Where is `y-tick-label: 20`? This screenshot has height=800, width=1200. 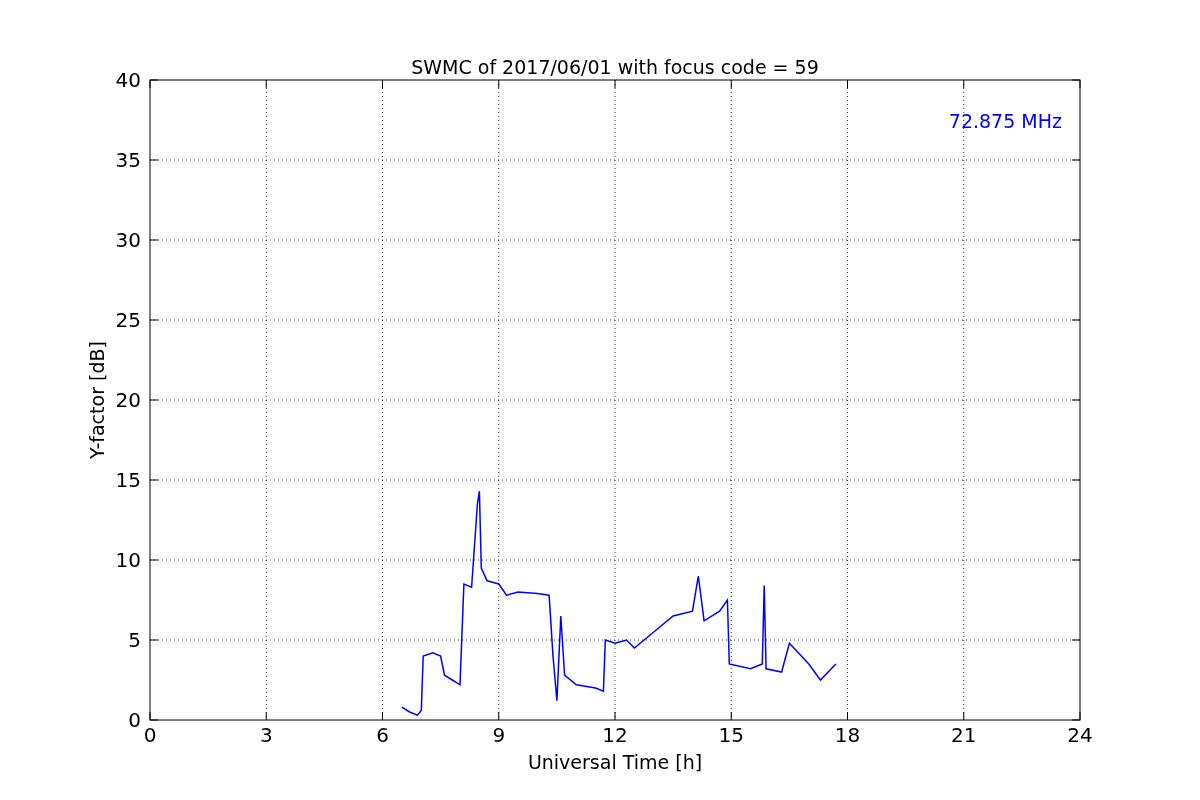 y-tick-label: 20 is located at coordinates (128, 400).